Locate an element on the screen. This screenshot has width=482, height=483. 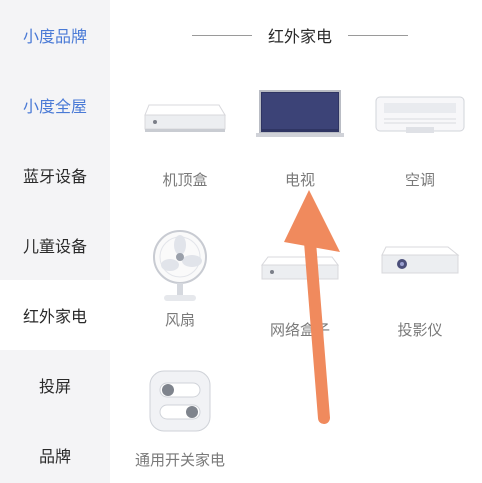
sidebar-item-screen-cast: 投屏 is located at coordinates (55, 385).